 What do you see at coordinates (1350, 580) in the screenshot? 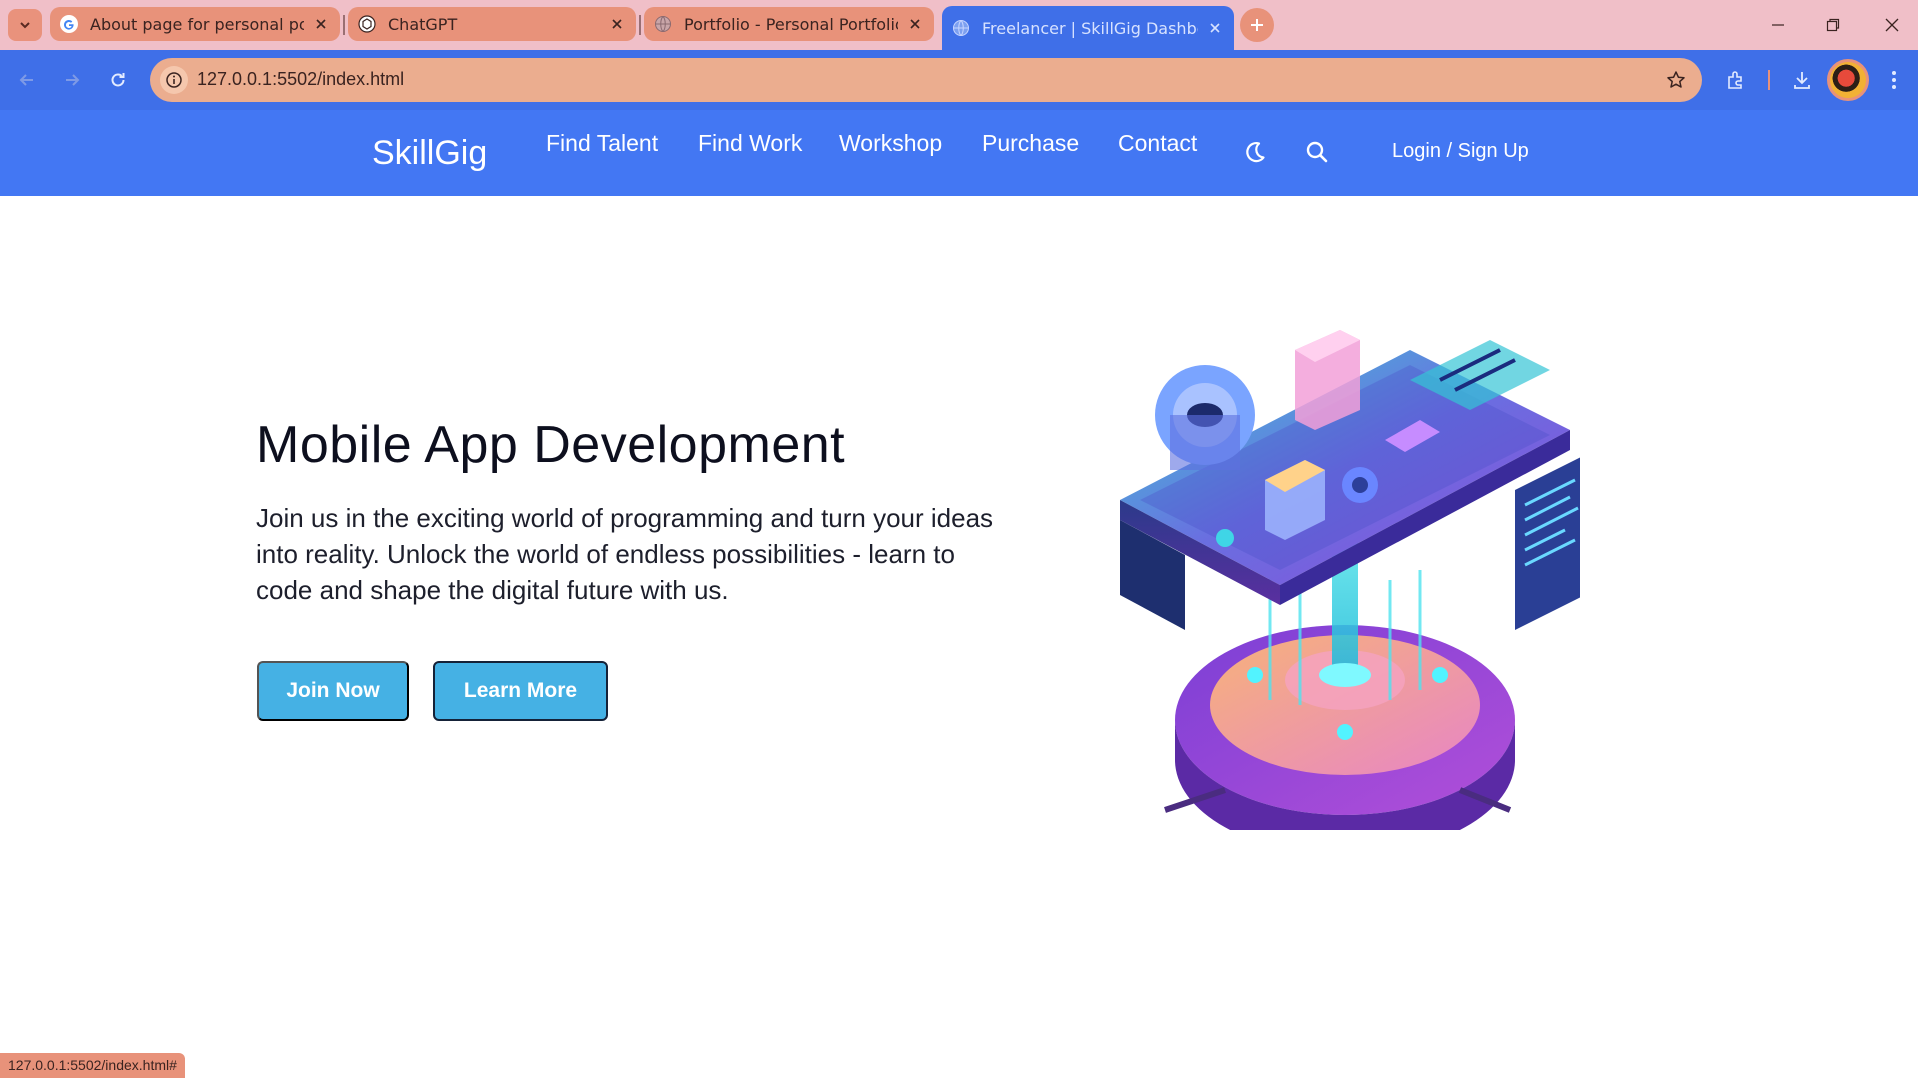
I see `hero-isometric-illustration` at bounding box center [1350, 580].